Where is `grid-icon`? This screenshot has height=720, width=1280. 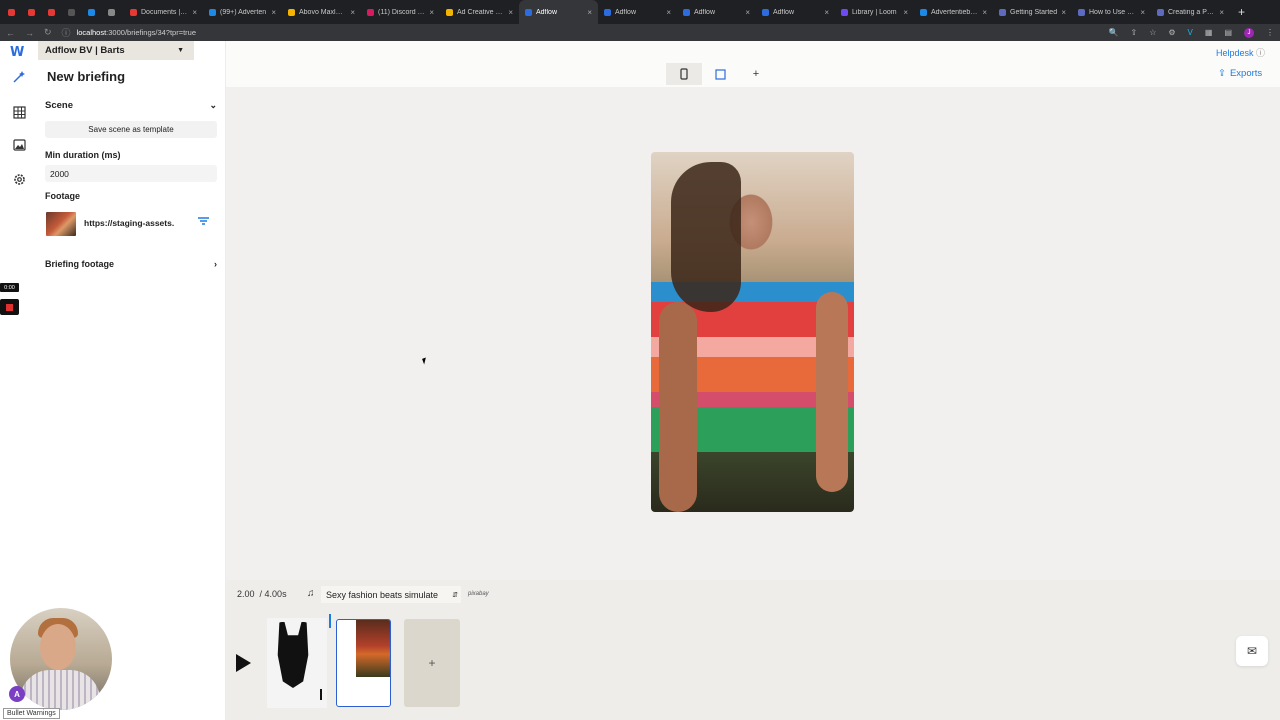
grid-icon is located at coordinates (19, 112).